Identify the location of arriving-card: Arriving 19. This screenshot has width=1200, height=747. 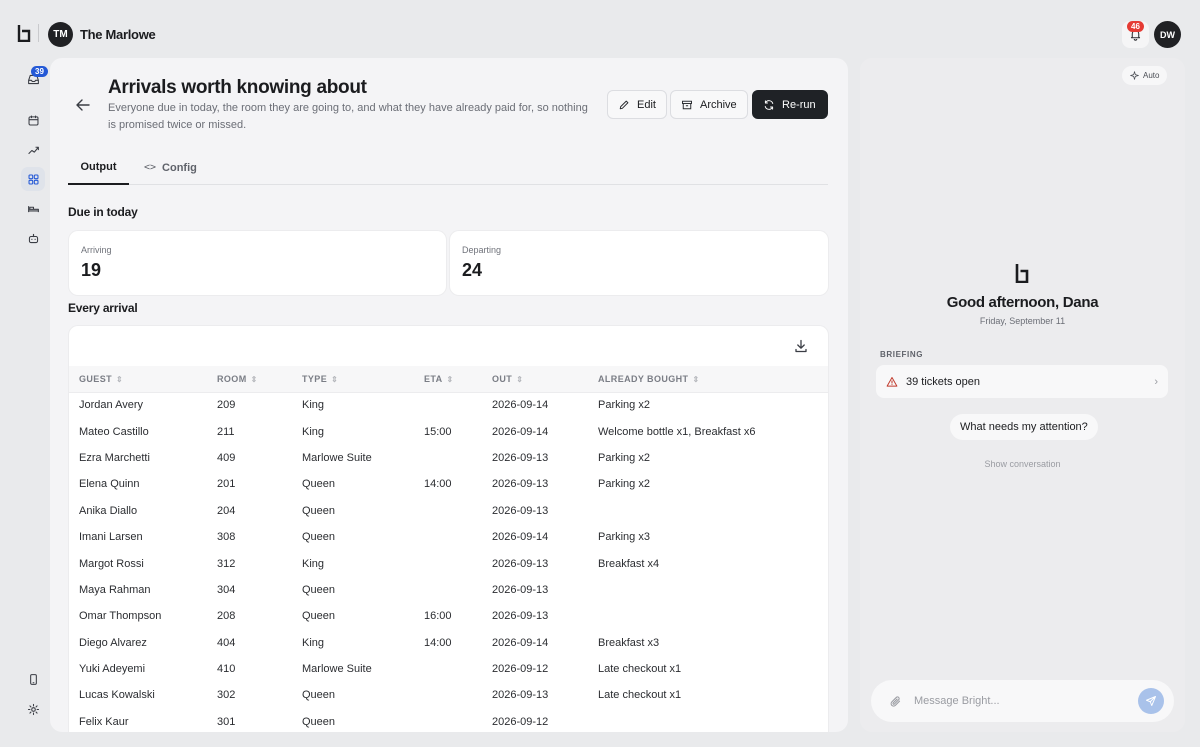
(257, 263).